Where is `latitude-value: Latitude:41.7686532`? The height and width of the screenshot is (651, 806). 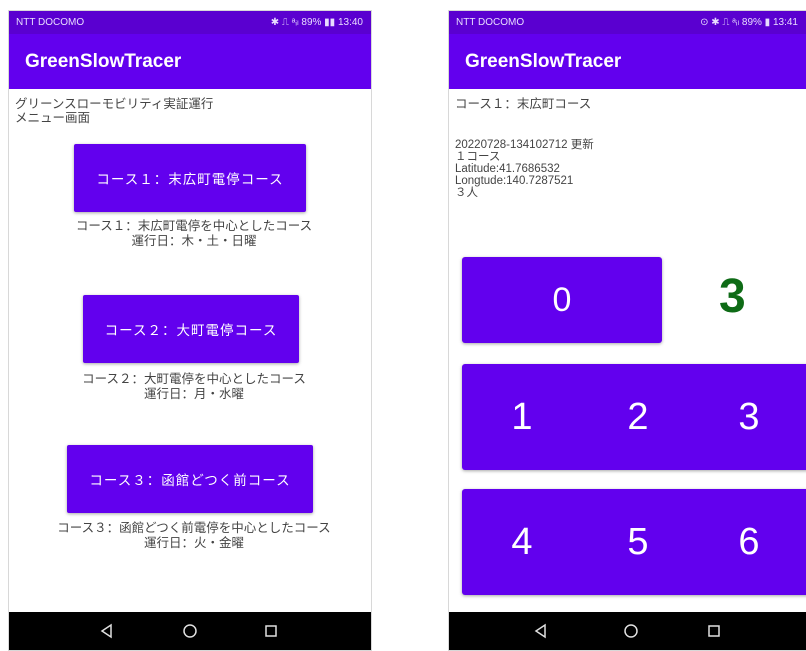
latitude-value: Latitude:41.7686532 is located at coordinates (507, 169).